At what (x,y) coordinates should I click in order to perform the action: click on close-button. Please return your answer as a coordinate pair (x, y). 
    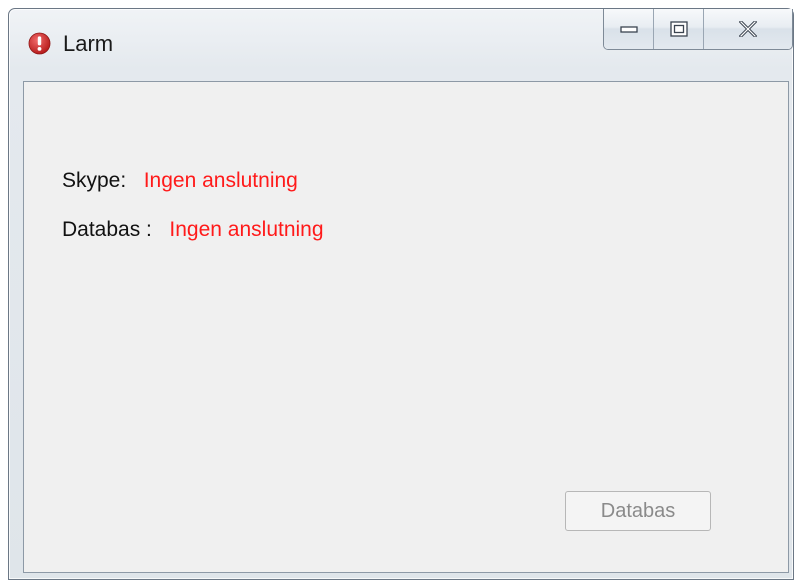
    Looking at the image, I should click on (748, 29).